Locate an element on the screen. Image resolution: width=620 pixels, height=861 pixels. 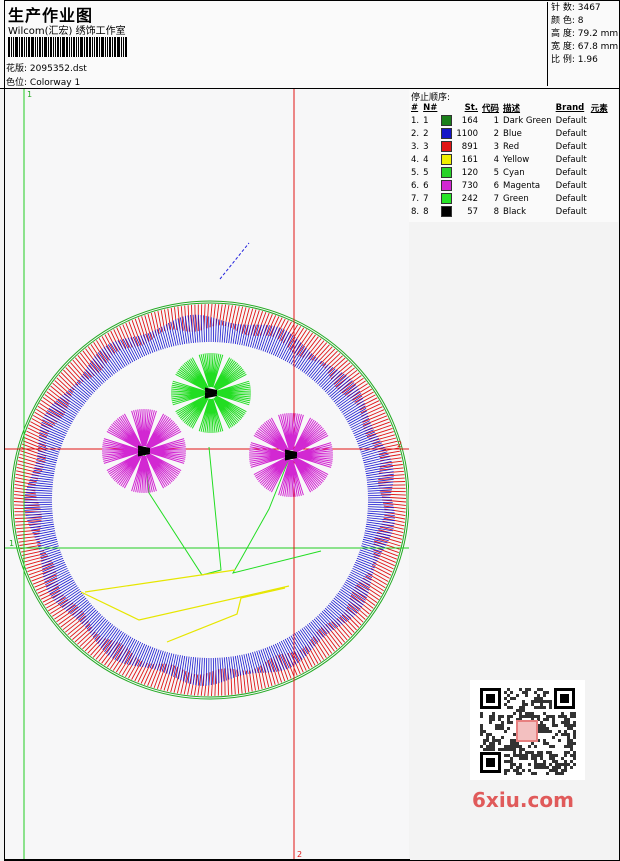
stop-needle: 8 is located at coordinates (426, 211).